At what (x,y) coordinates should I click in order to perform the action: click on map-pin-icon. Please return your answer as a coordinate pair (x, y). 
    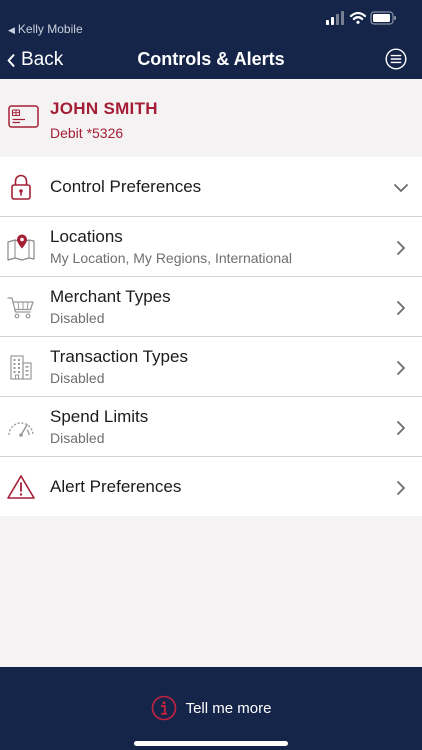
    Looking at the image, I should click on (21, 247).